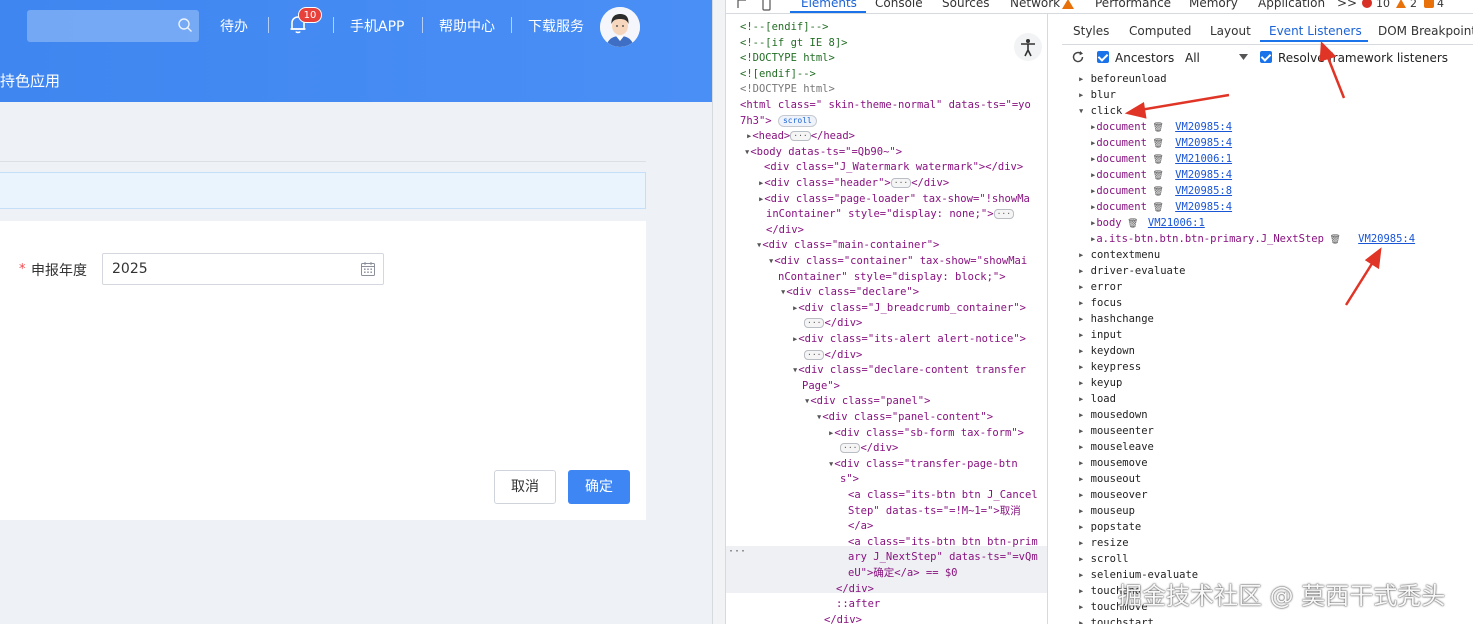  Describe the element at coordinates (1100, 111) in the screenshot. I see `event-type-row: ▾ click` at that location.